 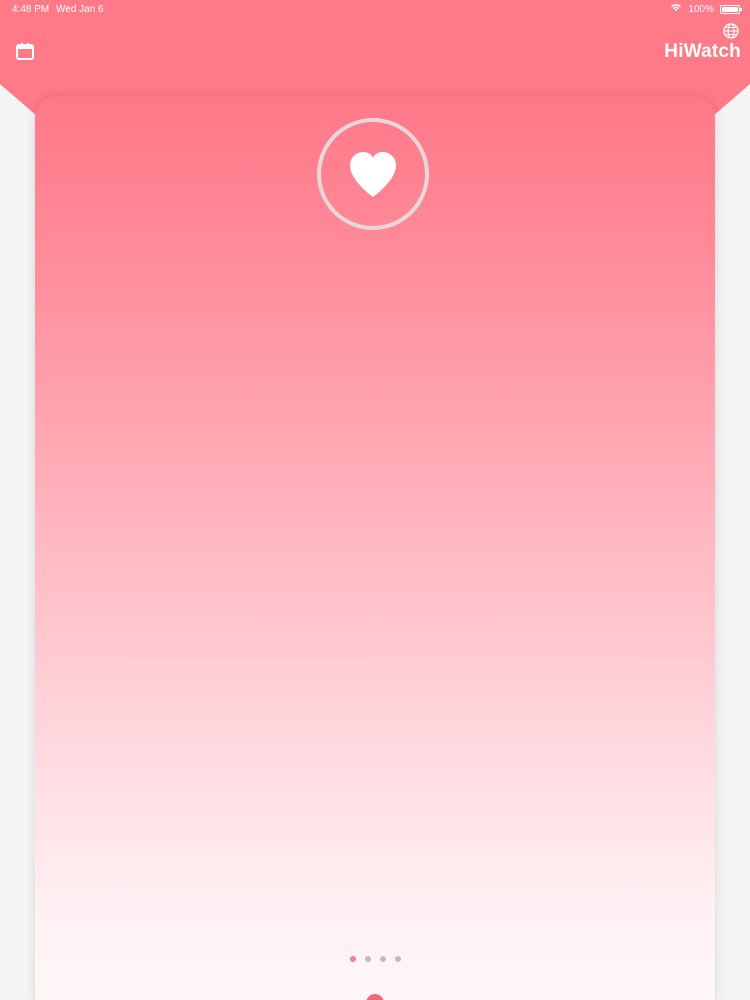 I want to click on globe-icon, so click(x=731, y=31).